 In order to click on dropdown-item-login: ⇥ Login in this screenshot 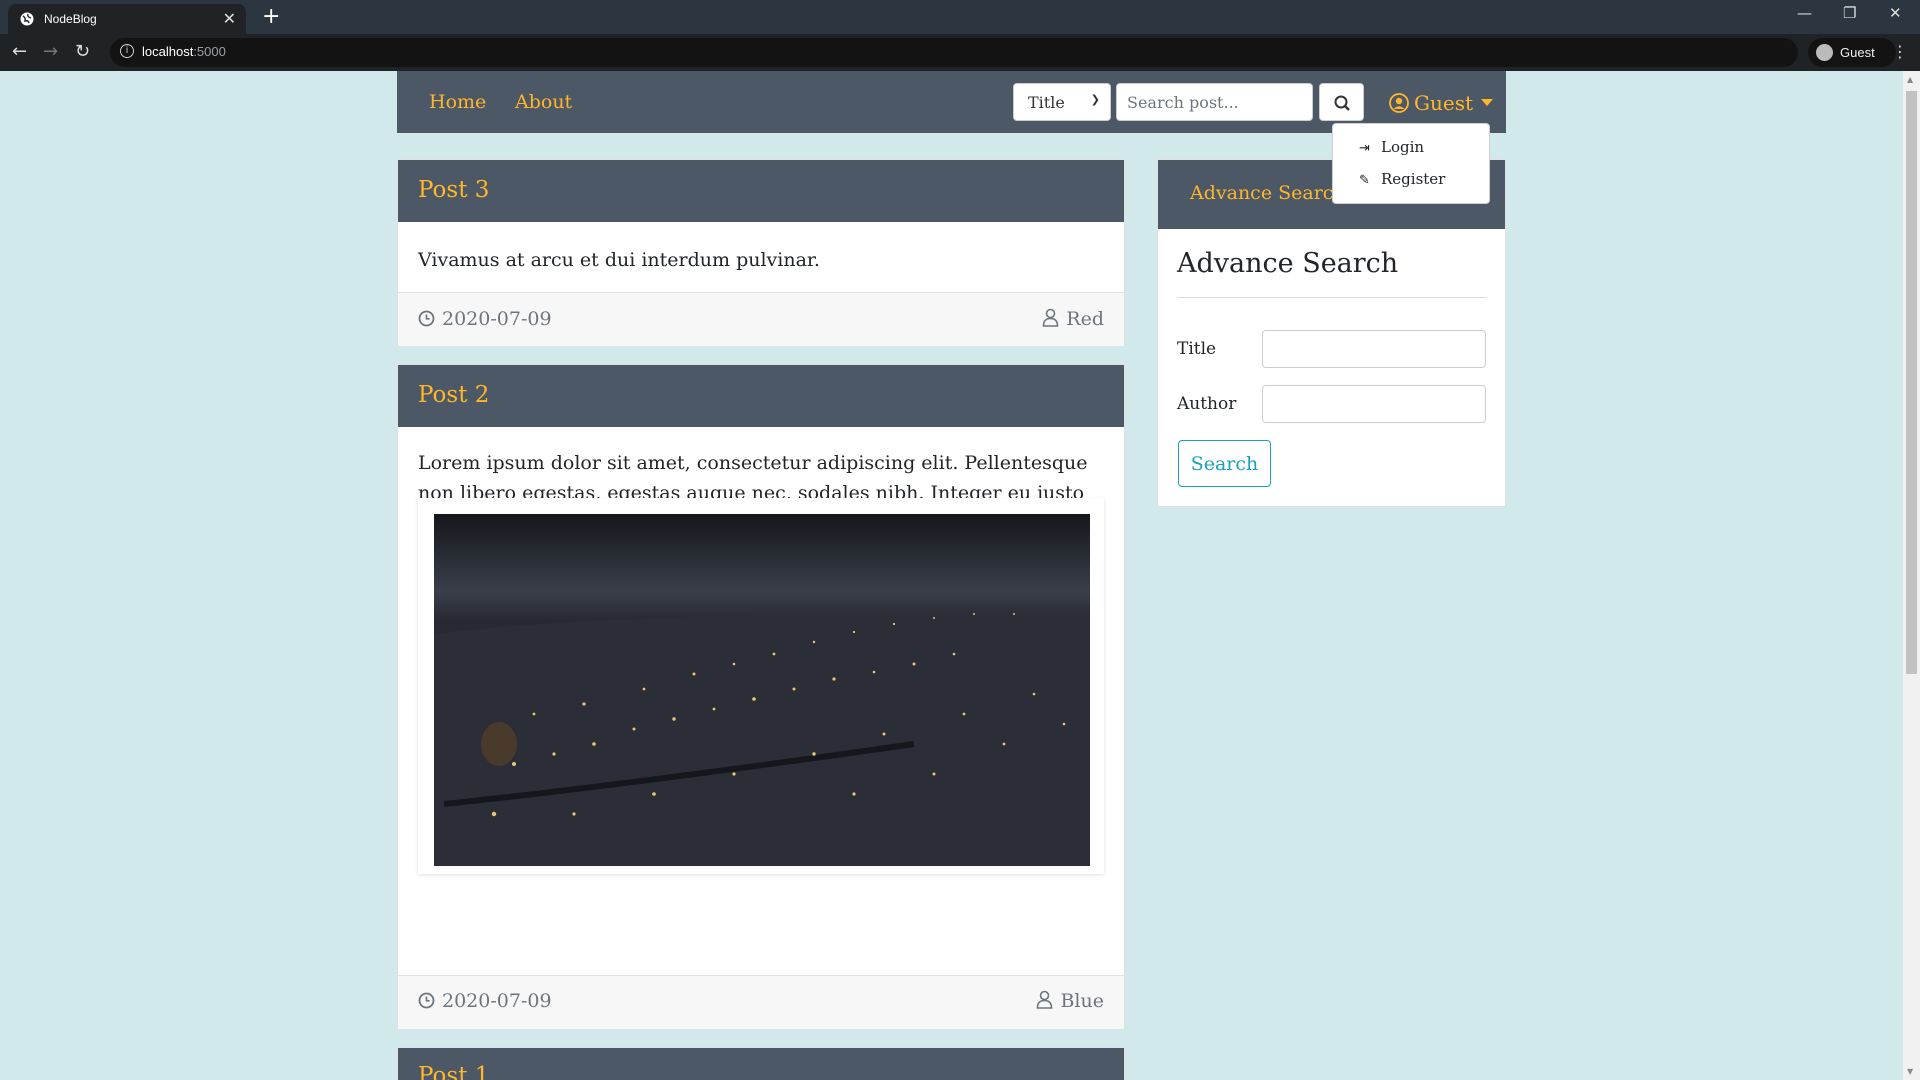, I will do `click(1391, 147)`.